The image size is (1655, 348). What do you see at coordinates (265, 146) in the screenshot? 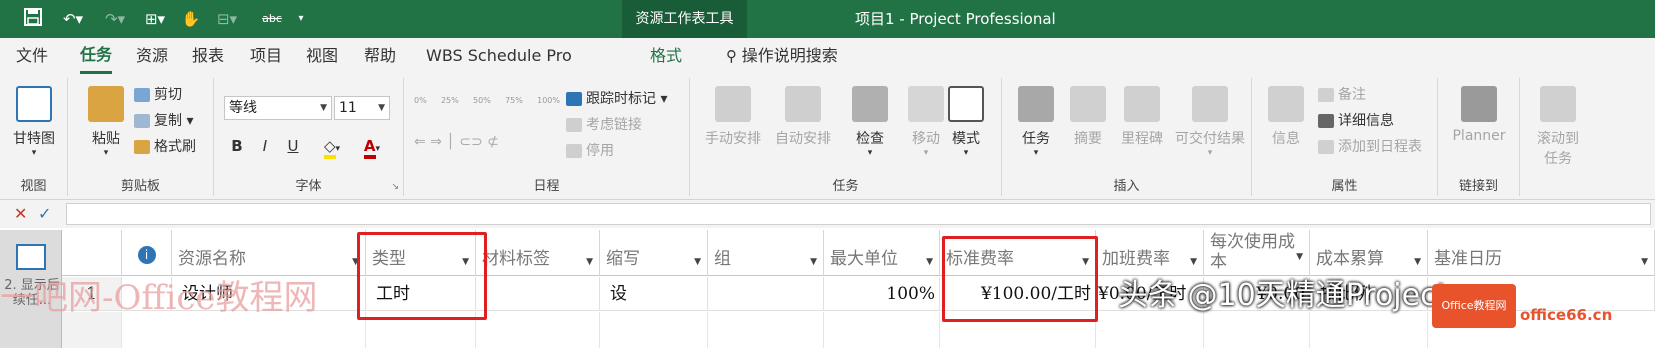
I see `italic-button: I` at bounding box center [265, 146].